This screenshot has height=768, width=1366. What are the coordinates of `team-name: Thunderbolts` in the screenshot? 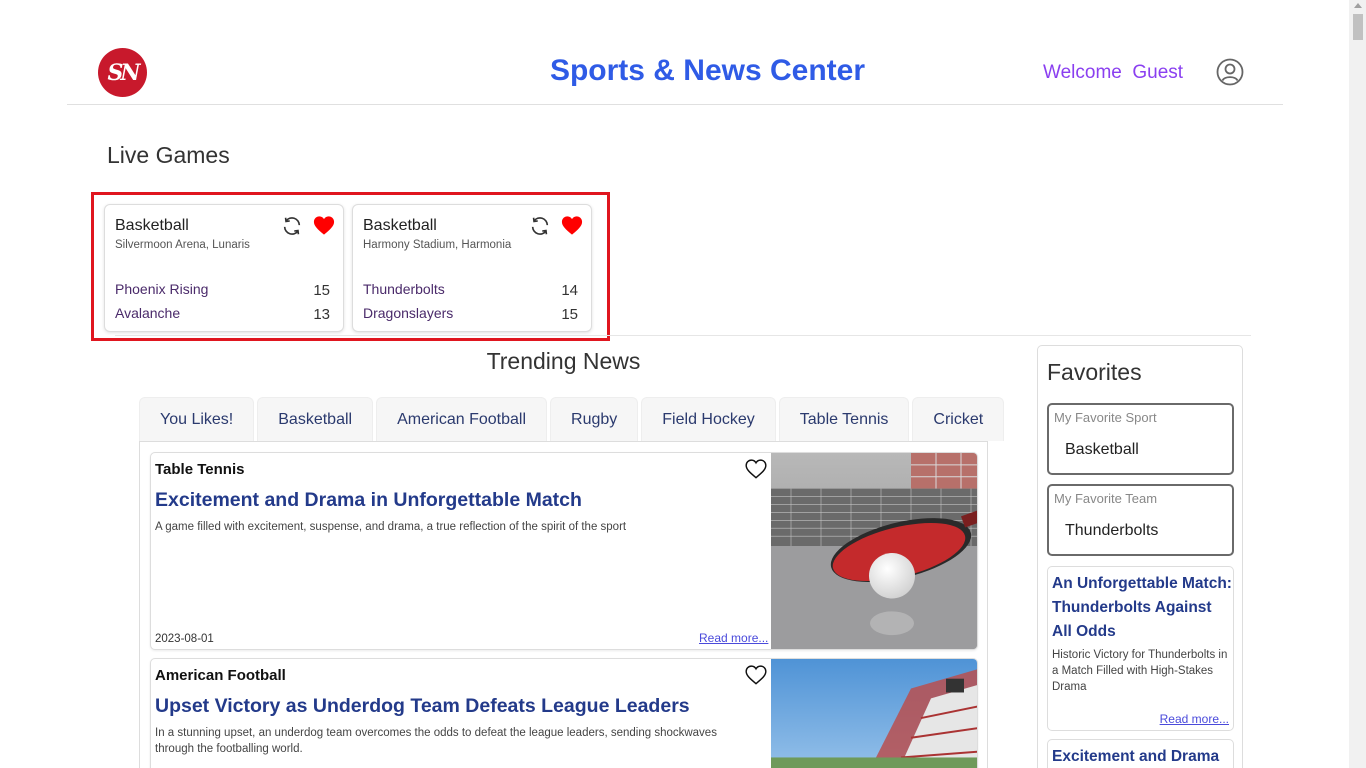 It's located at (404, 289).